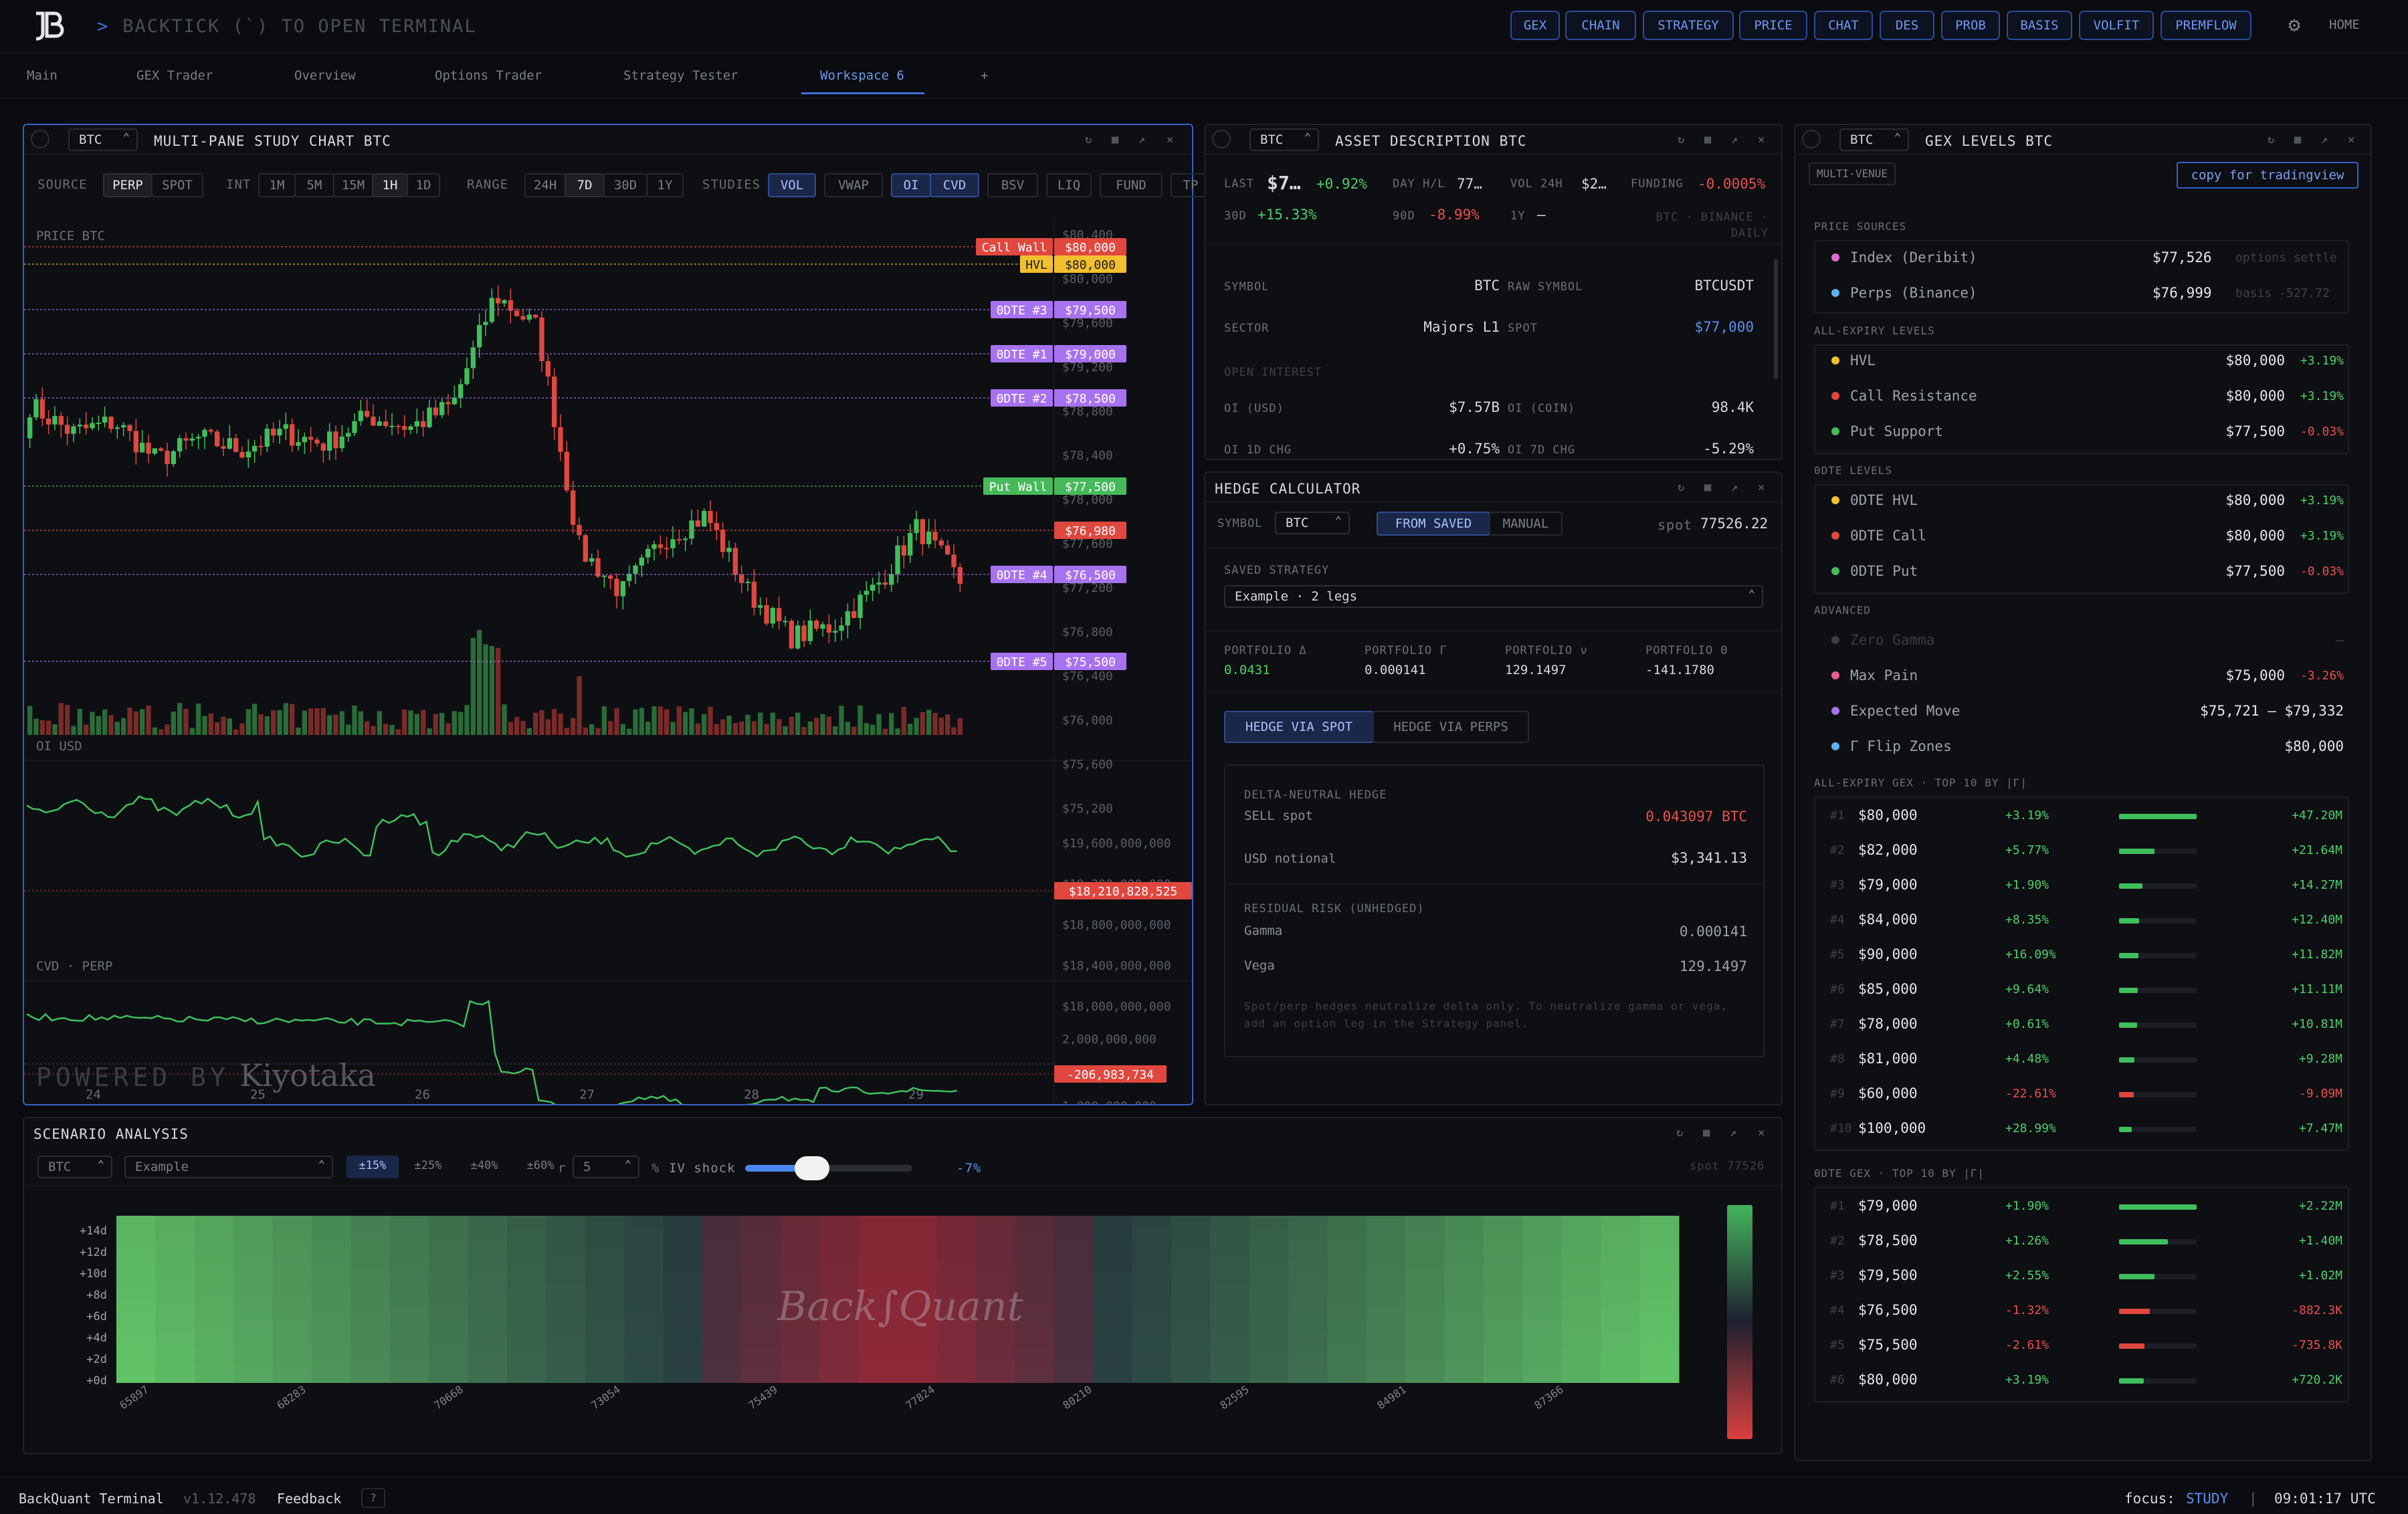 Image resolution: width=2408 pixels, height=1514 pixels. What do you see at coordinates (1451, 727) in the screenshot?
I see `hedge-via-perps-tab: HEDGE VIA PERPS` at bounding box center [1451, 727].